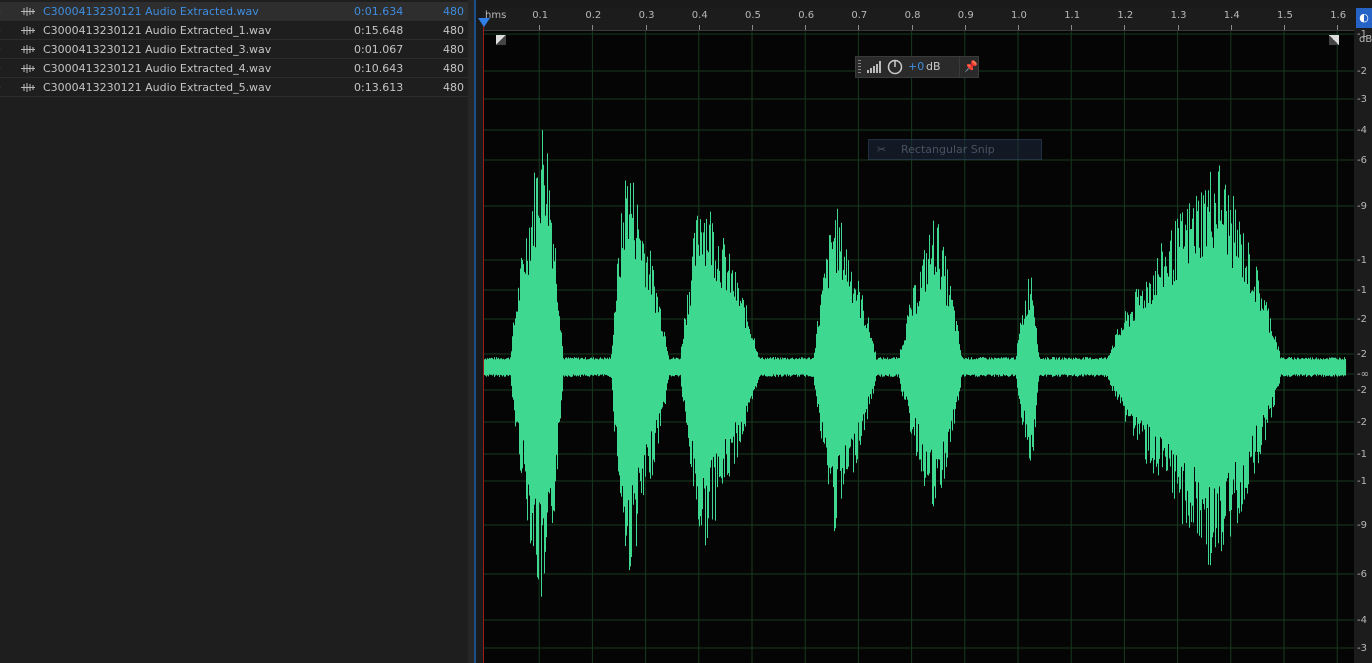 Image resolution: width=1372 pixels, height=663 pixels. What do you see at coordinates (753, 15) in the screenshot?
I see `ruler-tick-label: 0.5` at bounding box center [753, 15].